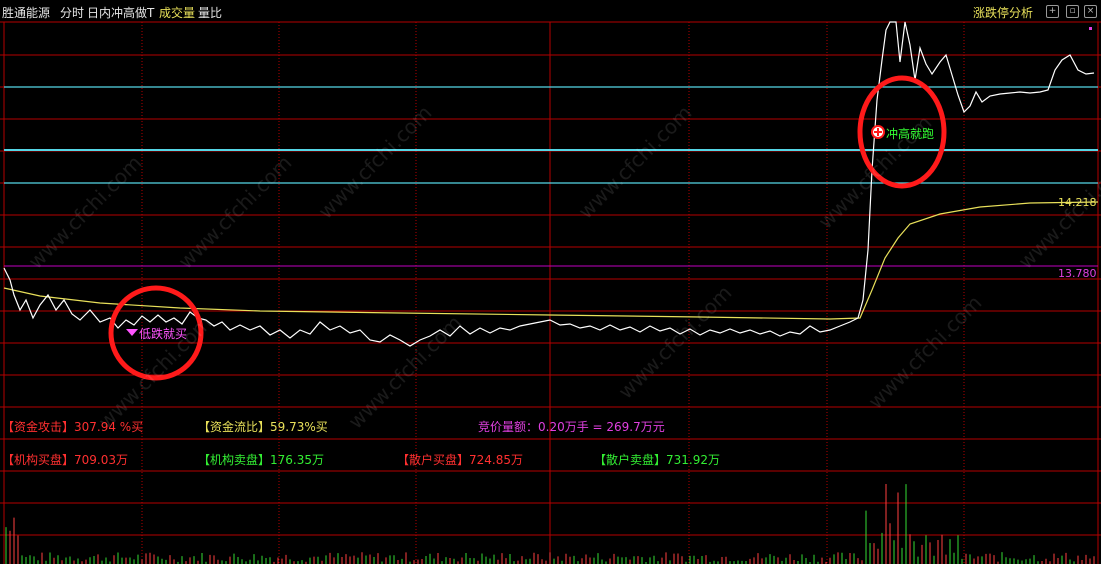 The image size is (1101, 564). What do you see at coordinates (72, 12) in the screenshot?
I see `view-mode-label: 分时` at bounding box center [72, 12].